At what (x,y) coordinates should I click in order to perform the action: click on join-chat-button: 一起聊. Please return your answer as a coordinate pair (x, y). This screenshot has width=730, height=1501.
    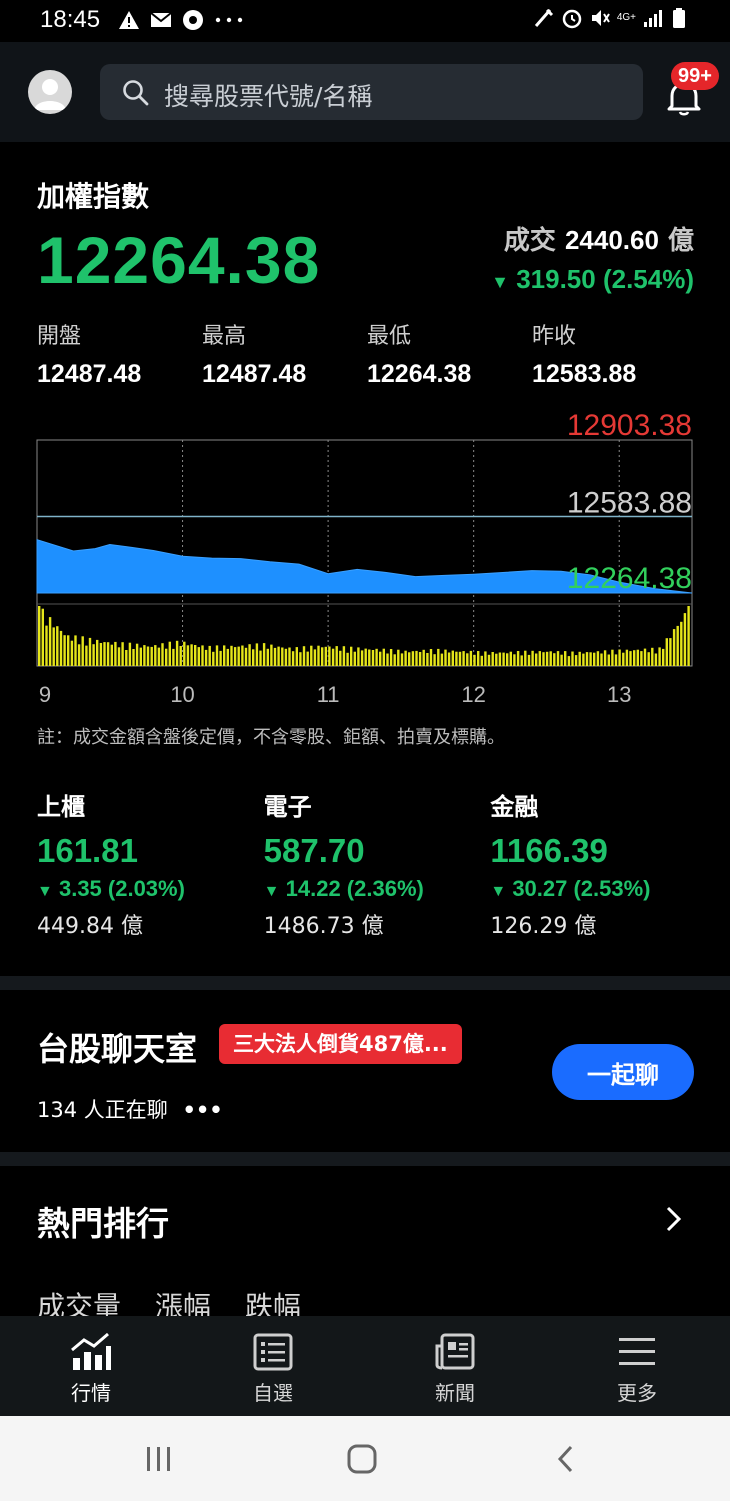
    Looking at the image, I should click on (623, 1072).